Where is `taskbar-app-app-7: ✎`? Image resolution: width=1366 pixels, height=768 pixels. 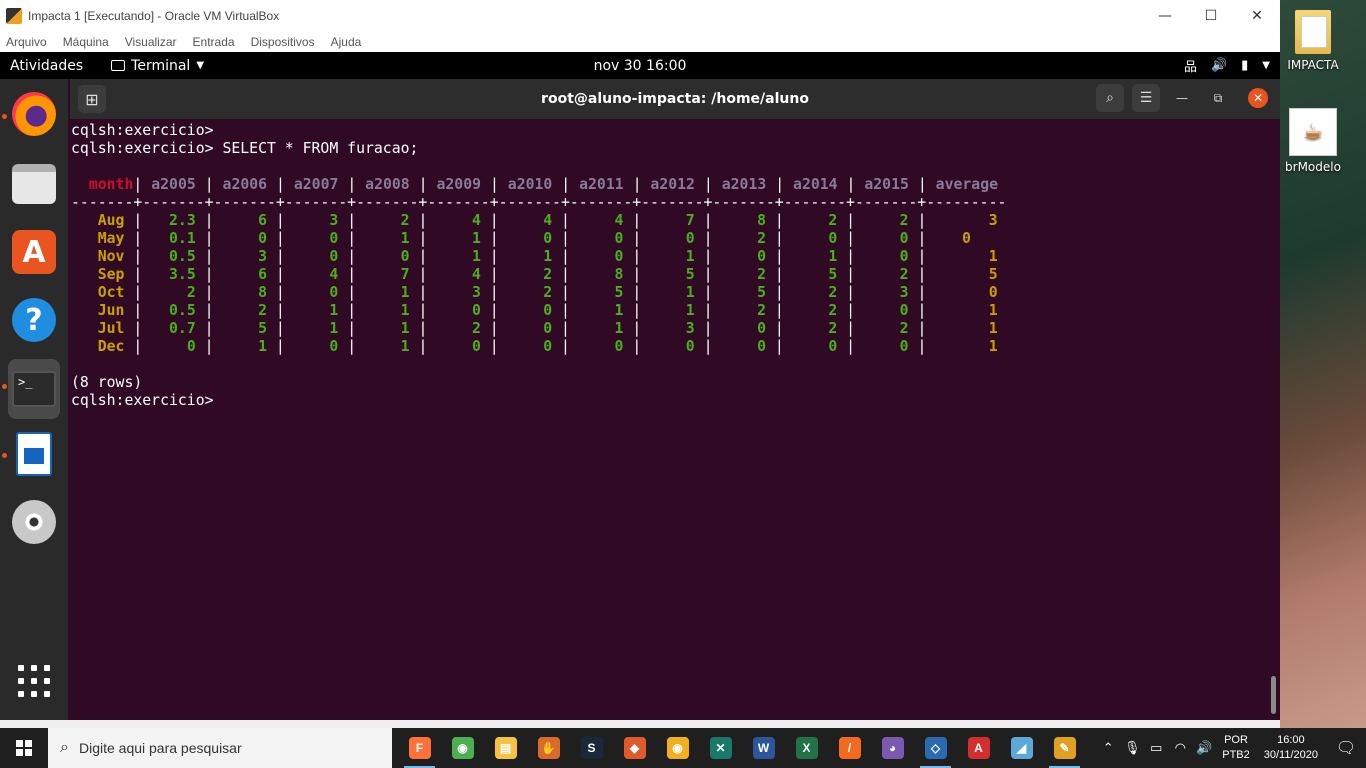
taskbar-app-app-7: ✎ is located at coordinates (1064, 748).